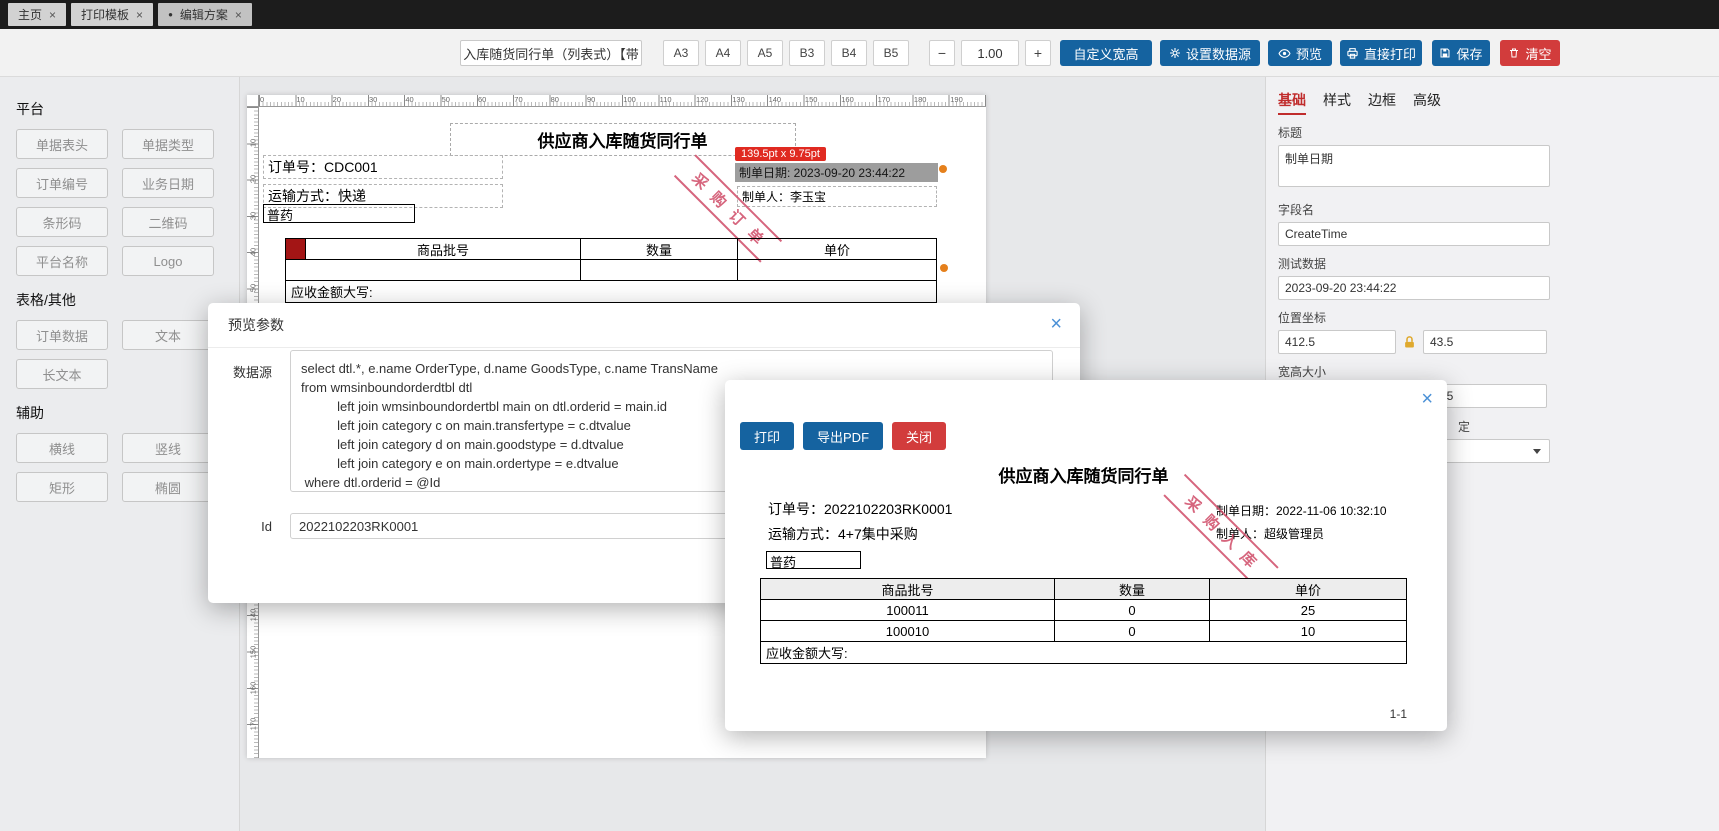 The width and height of the screenshot is (1719, 831). Describe the element at coordinates (765, 53) in the screenshot. I see `paper-size-button: A5` at that location.